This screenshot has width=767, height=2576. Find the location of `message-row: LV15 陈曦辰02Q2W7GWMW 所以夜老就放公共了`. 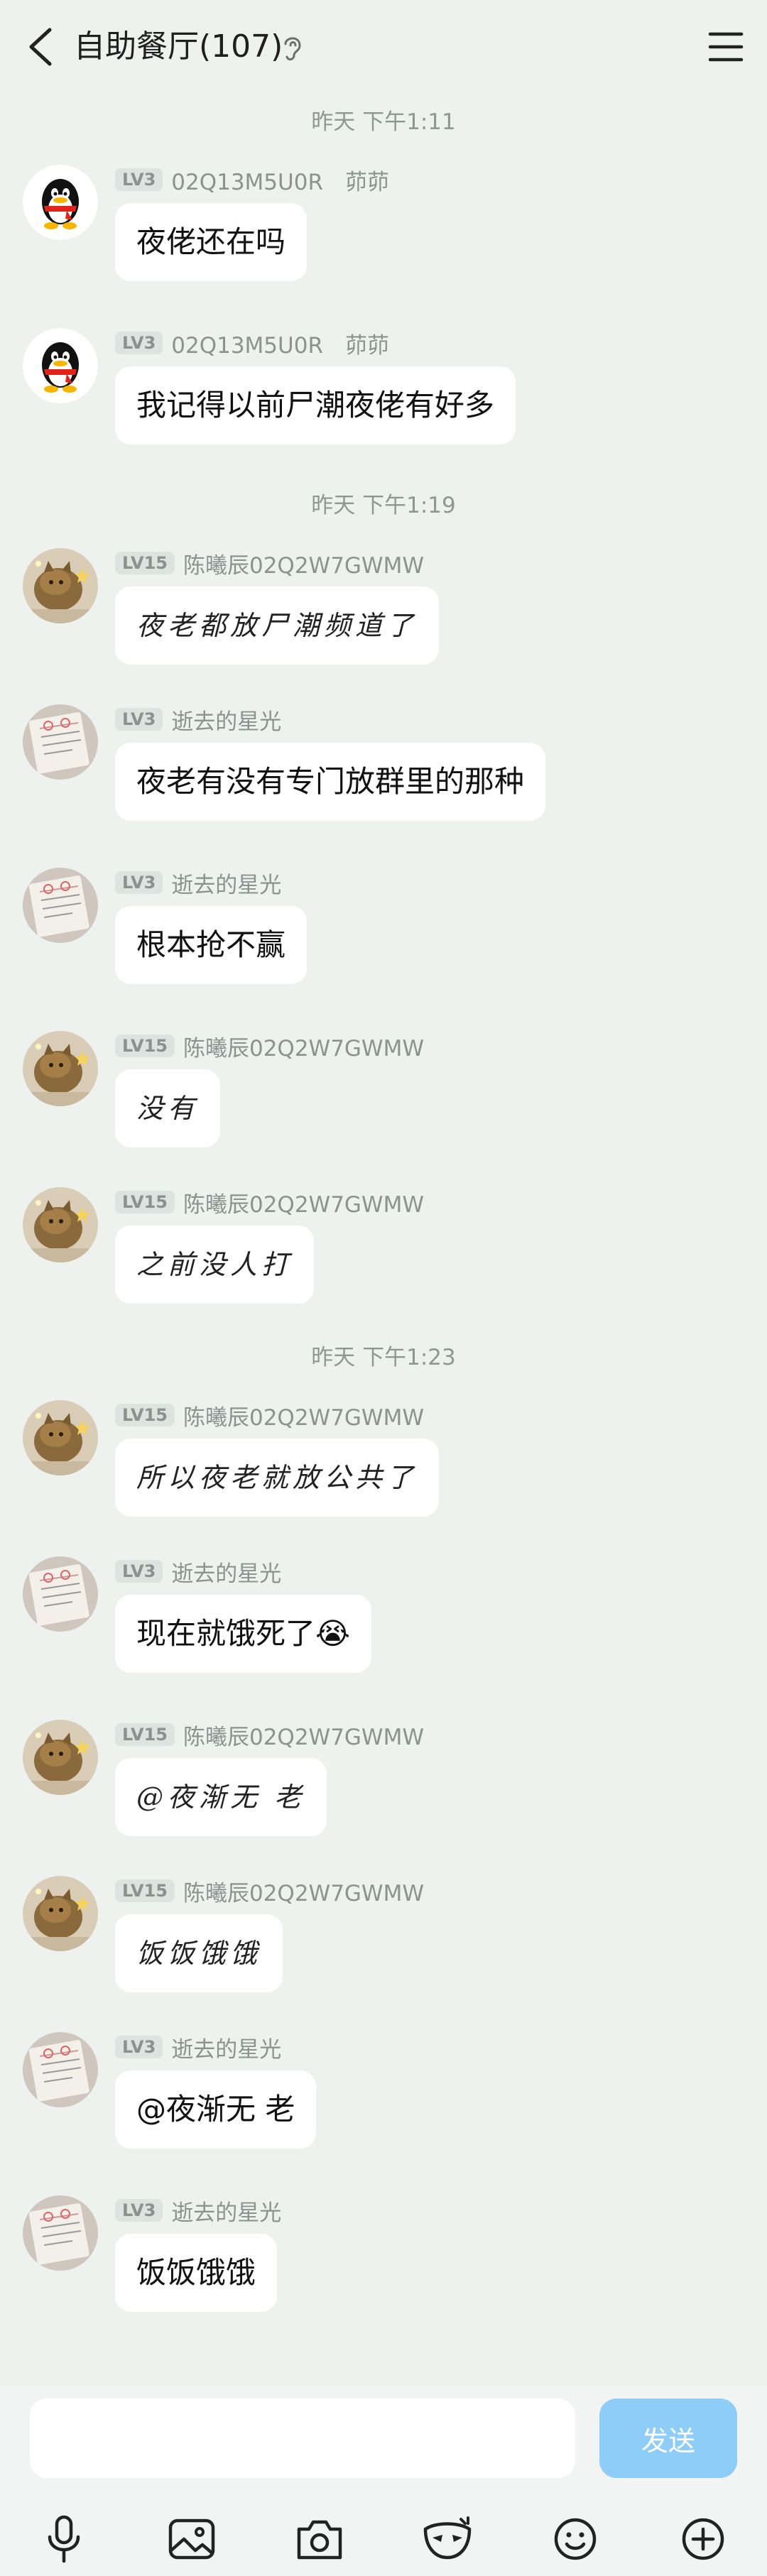

message-row: LV15 陈曦辰02Q2W7GWMW 所以夜老就放公共了 is located at coordinates (383, 1460).